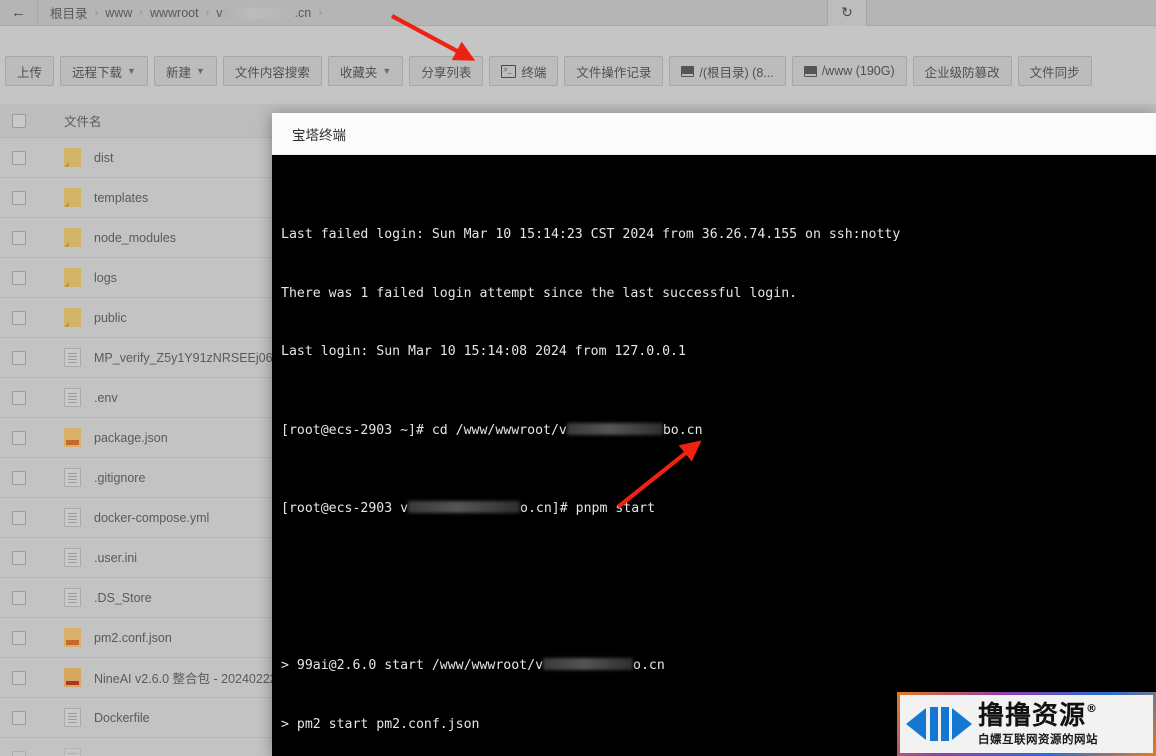 The height and width of the screenshot is (756, 1156). I want to click on toolbar-button-label: 上传, so click(30, 72).